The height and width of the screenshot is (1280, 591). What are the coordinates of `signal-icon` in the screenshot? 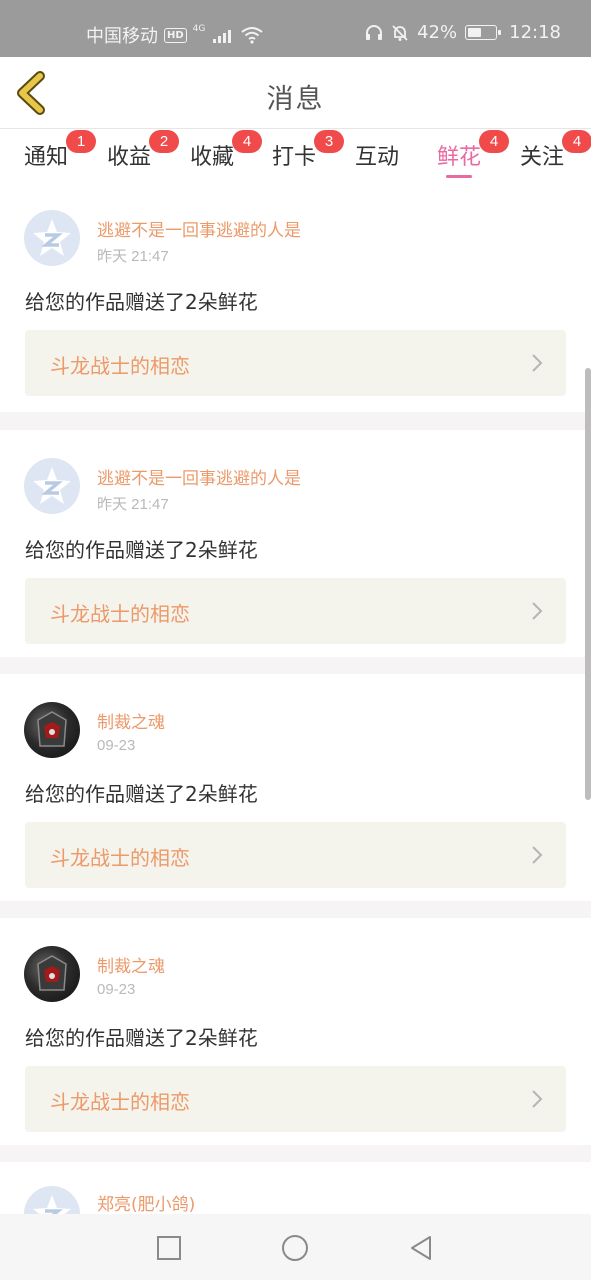 It's located at (222, 35).